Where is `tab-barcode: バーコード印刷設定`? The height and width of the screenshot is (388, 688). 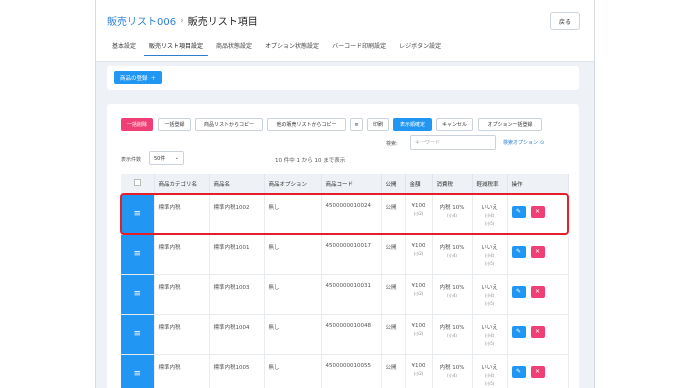
tab-barcode: バーコード印刷設定 is located at coordinates (359, 48).